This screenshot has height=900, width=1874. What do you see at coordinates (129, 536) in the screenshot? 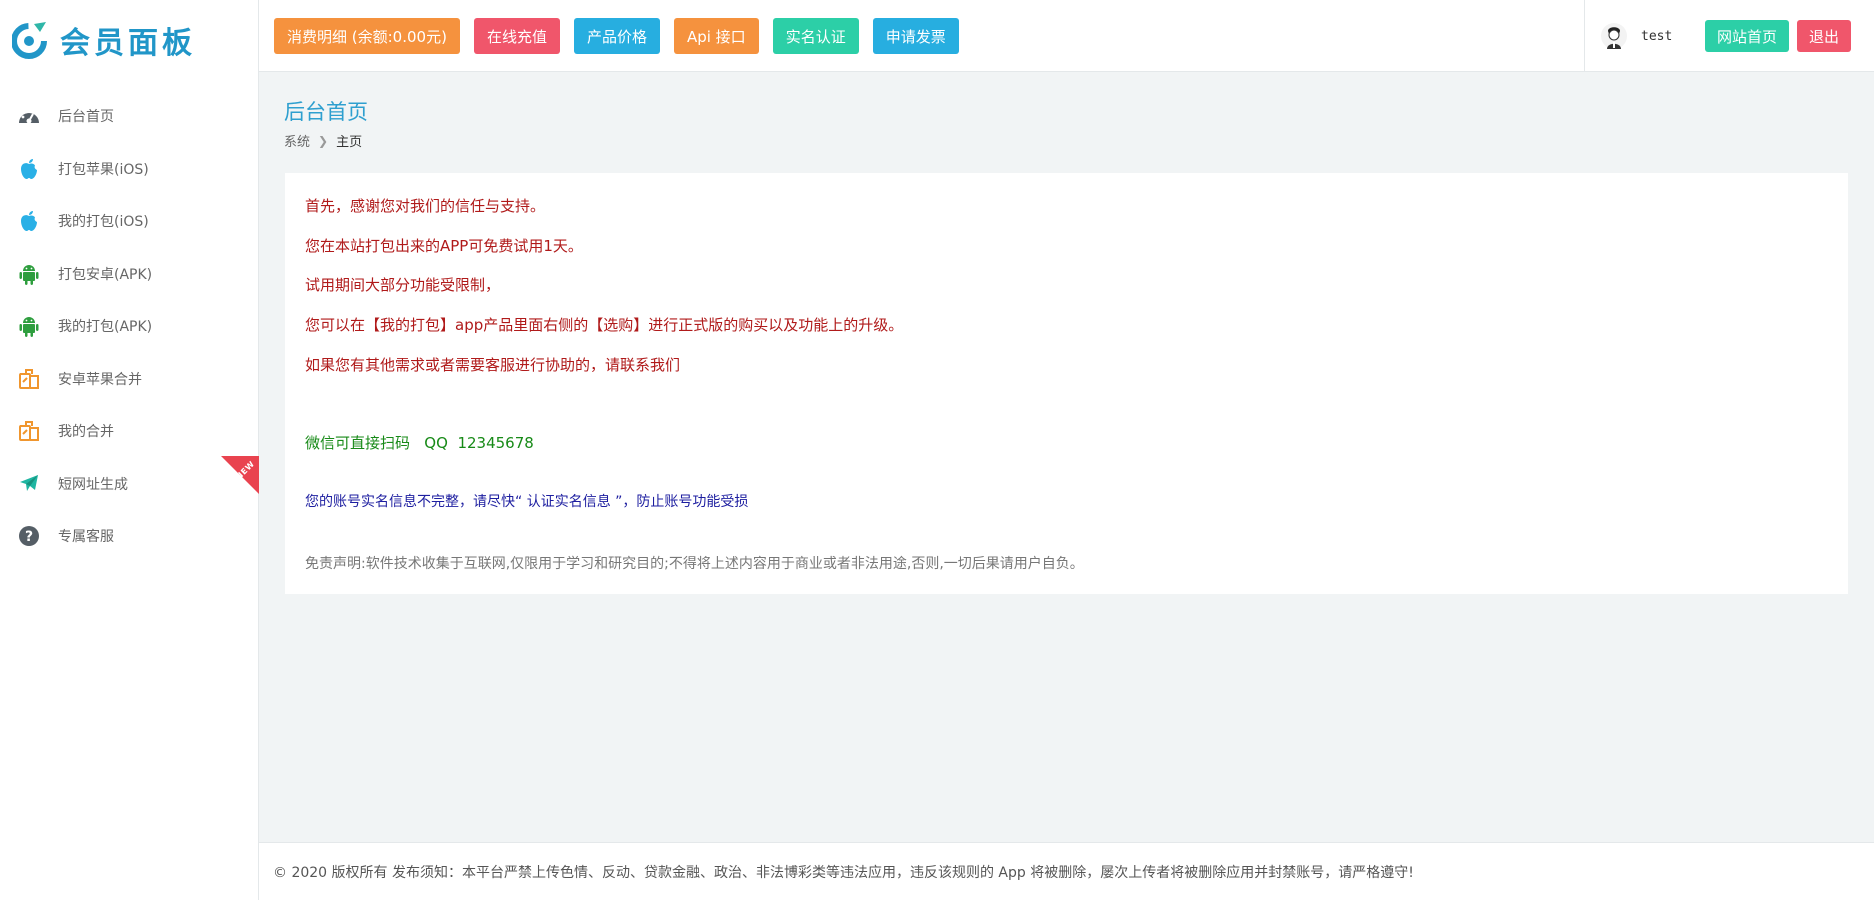
I see `sidebar-item-support: ? 专属客服` at bounding box center [129, 536].